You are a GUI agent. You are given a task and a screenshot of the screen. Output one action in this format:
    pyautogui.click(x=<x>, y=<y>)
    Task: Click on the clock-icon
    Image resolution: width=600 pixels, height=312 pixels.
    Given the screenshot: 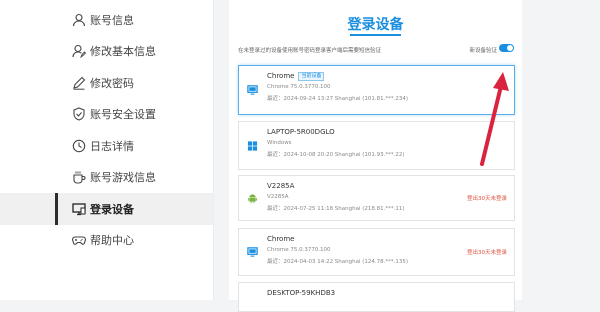 What is the action you would take?
    pyautogui.click(x=79, y=145)
    